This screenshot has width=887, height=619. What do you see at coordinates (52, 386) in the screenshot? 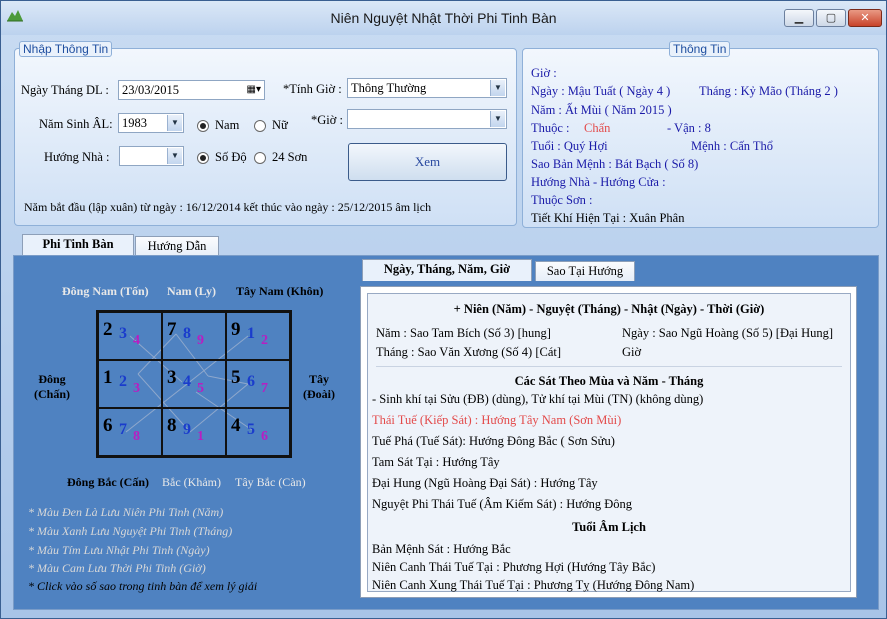
I see `direction-east: Đông (Chấn)` at bounding box center [52, 386].